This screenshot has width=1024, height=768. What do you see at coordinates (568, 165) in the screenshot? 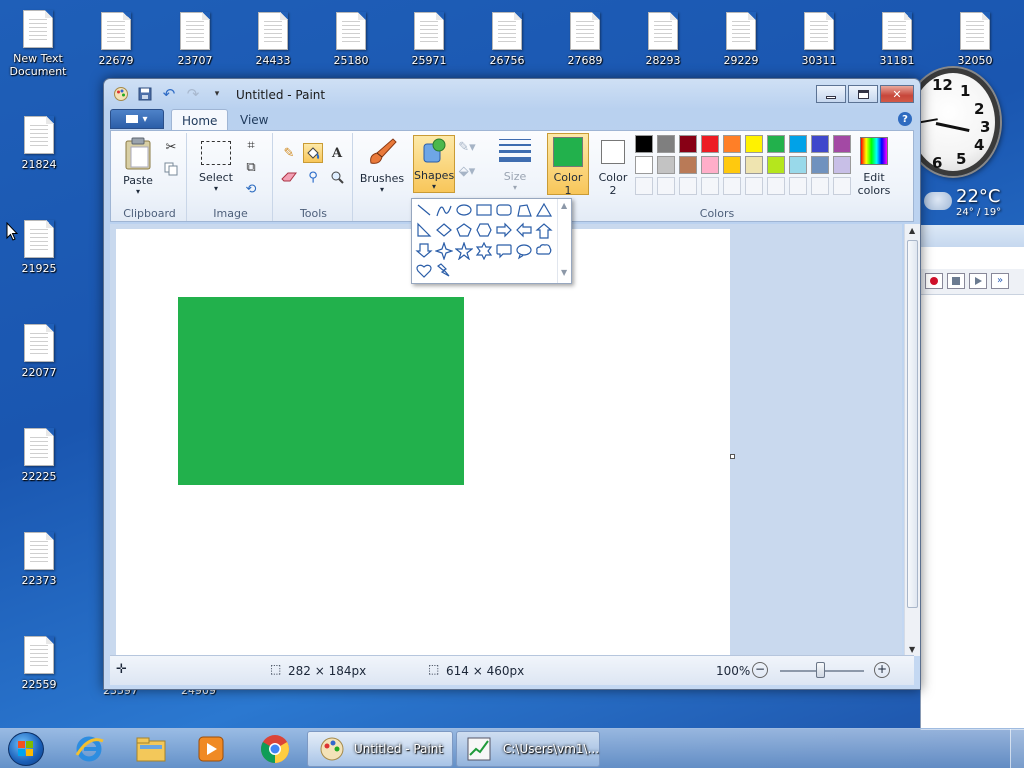
I see `color1-button: Color 1` at bounding box center [568, 165].